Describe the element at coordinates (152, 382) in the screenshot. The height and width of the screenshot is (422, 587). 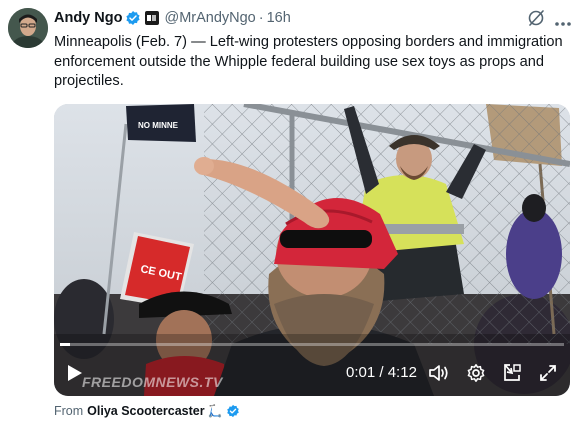
I see `video-watermark: FREEDOMNEWS.TV` at that location.